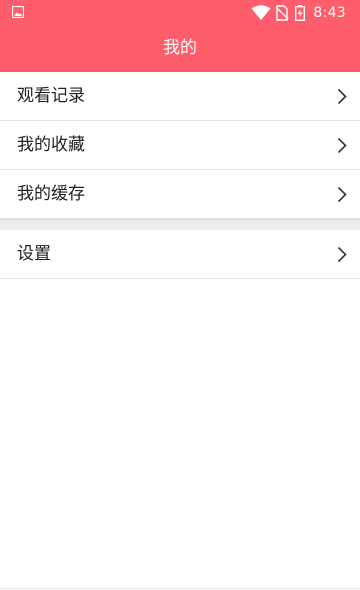  I want to click on page-title: 我的, so click(180, 48).